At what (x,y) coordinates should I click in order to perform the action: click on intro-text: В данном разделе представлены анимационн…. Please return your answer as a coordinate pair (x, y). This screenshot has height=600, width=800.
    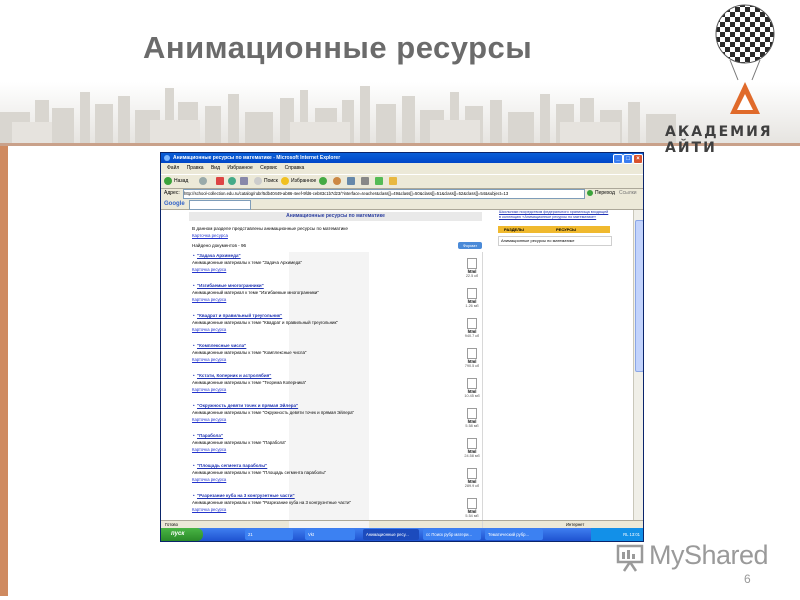
    Looking at the image, I should click on (270, 228).